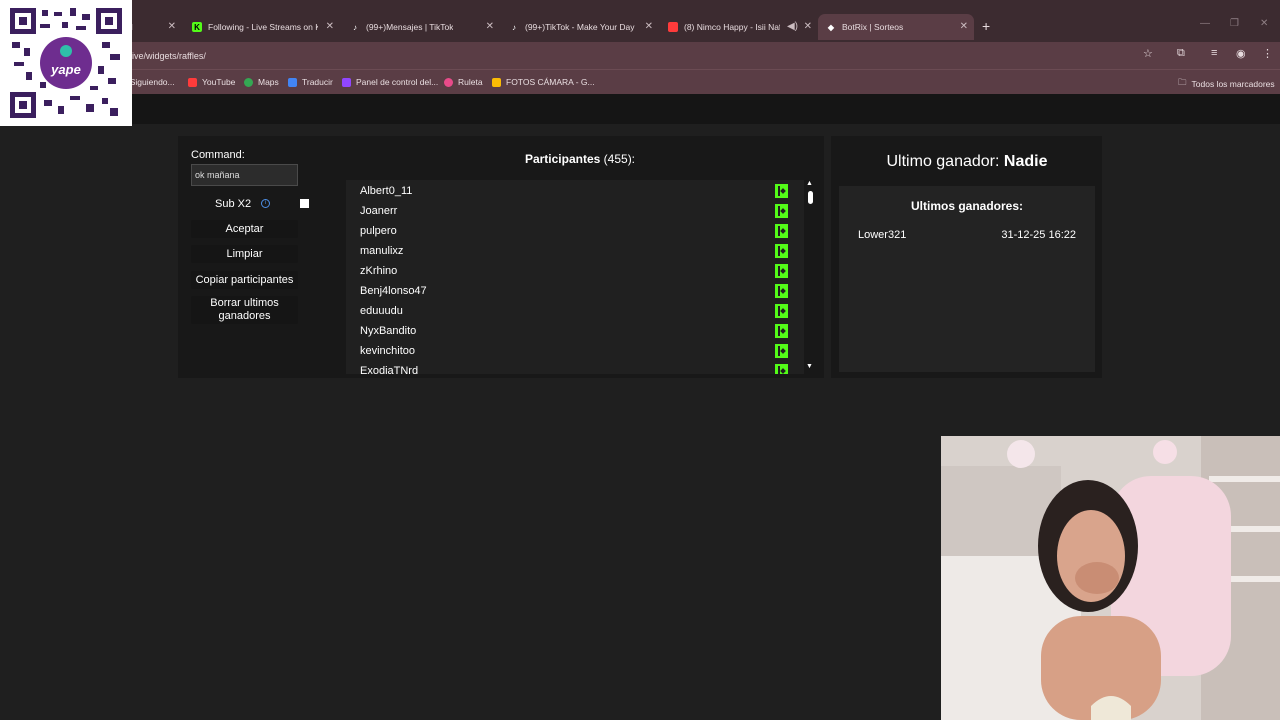  Describe the element at coordinates (1038, 235) in the screenshot. I see `winner-entry-date: 31-12-25 16:22` at that location.